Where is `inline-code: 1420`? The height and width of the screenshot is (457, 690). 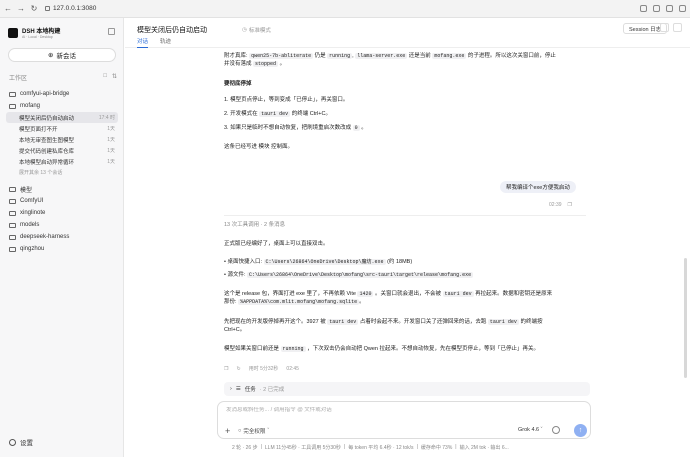 inline-code: 1420 is located at coordinates (365, 294).